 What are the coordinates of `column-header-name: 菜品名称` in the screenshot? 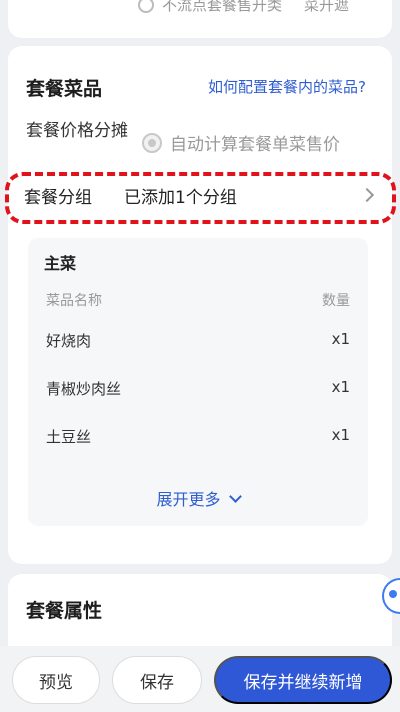 It's located at (74, 301).